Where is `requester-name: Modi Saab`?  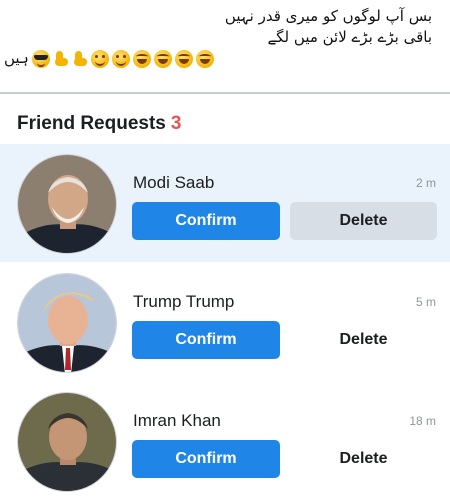
requester-name: Modi Saab is located at coordinates (173, 183).